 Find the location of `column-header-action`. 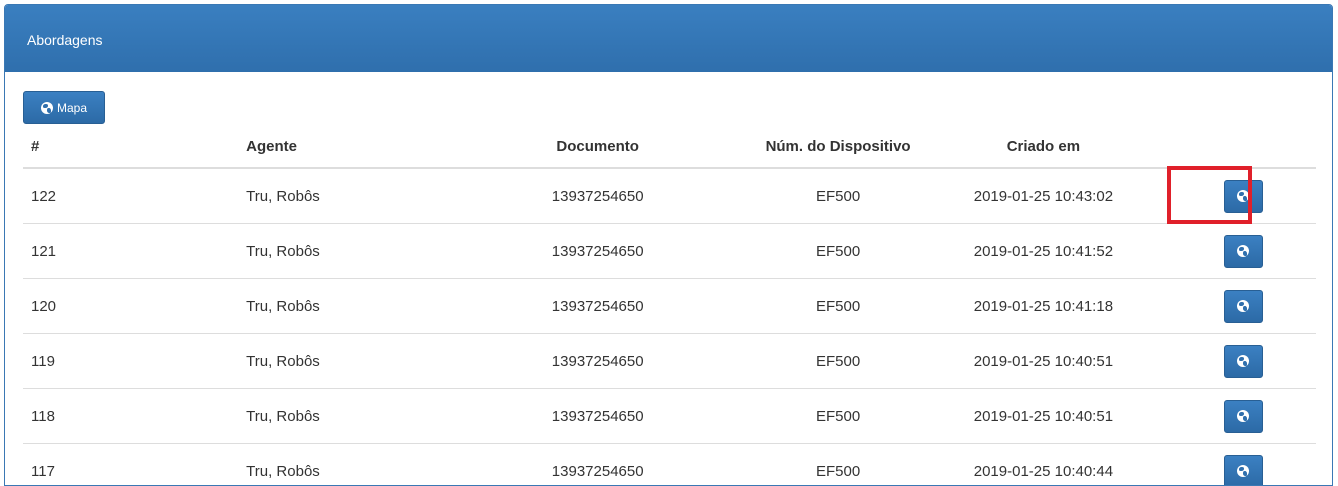

column-header-action is located at coordinates (1233, 146).